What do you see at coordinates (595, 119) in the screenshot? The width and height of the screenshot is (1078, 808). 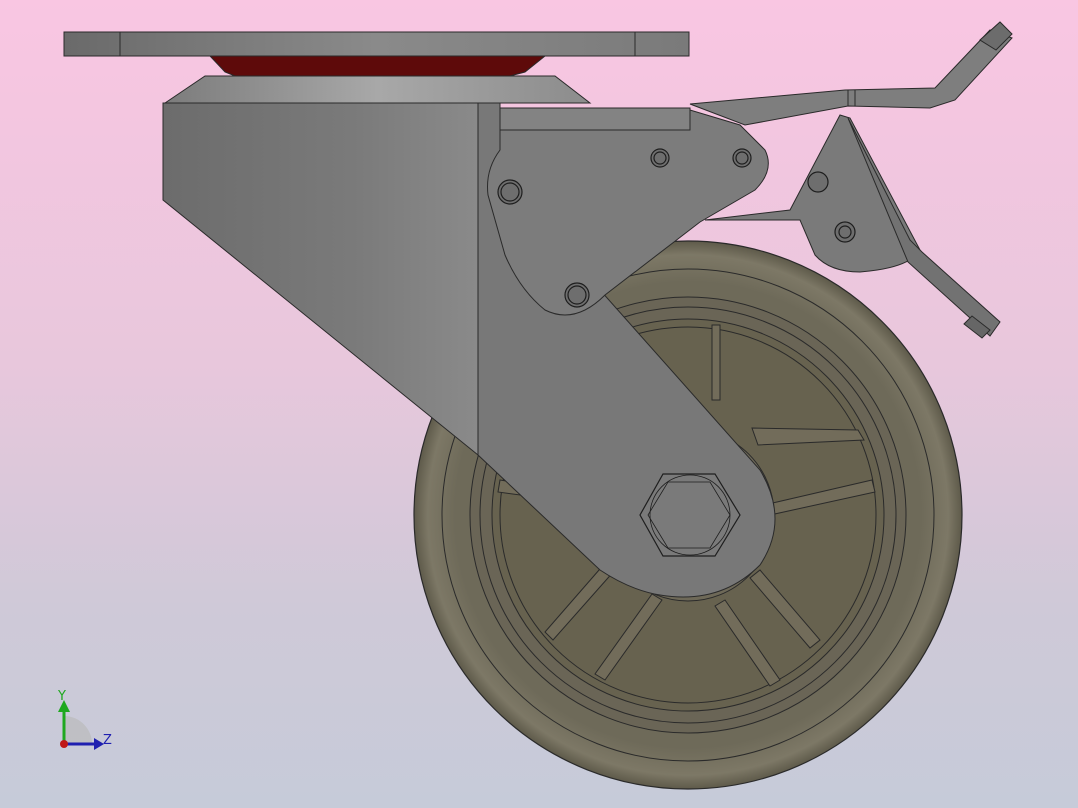 I see `brake-bracket-top` at bounding box center [595, 119].